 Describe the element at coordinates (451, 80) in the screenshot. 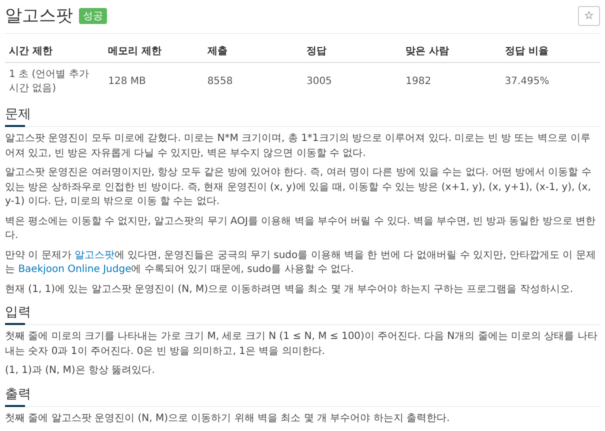

I see `table-cell: 1982` at that location.